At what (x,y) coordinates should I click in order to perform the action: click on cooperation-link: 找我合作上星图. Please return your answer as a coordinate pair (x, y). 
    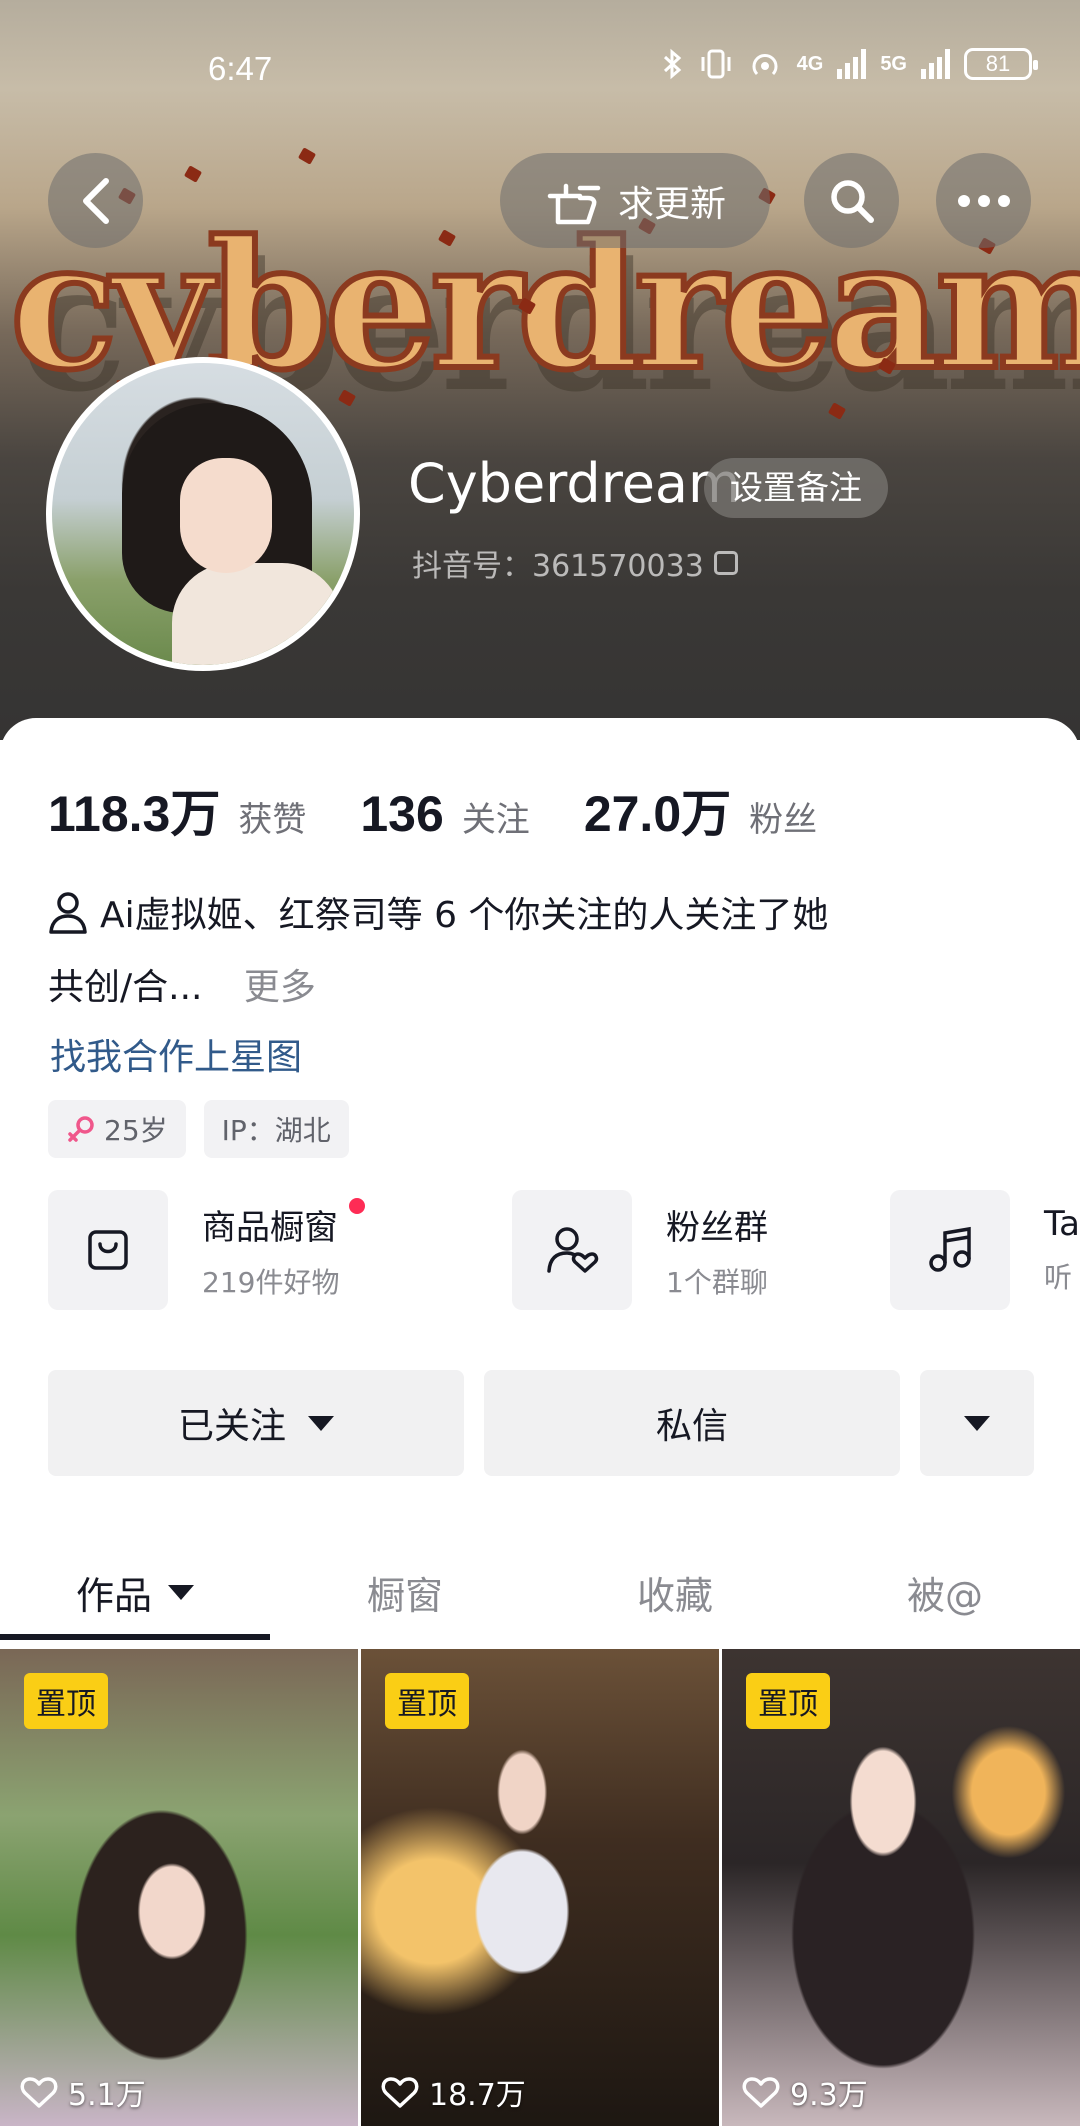
    Looking at the image, I should click on (176, 1054).